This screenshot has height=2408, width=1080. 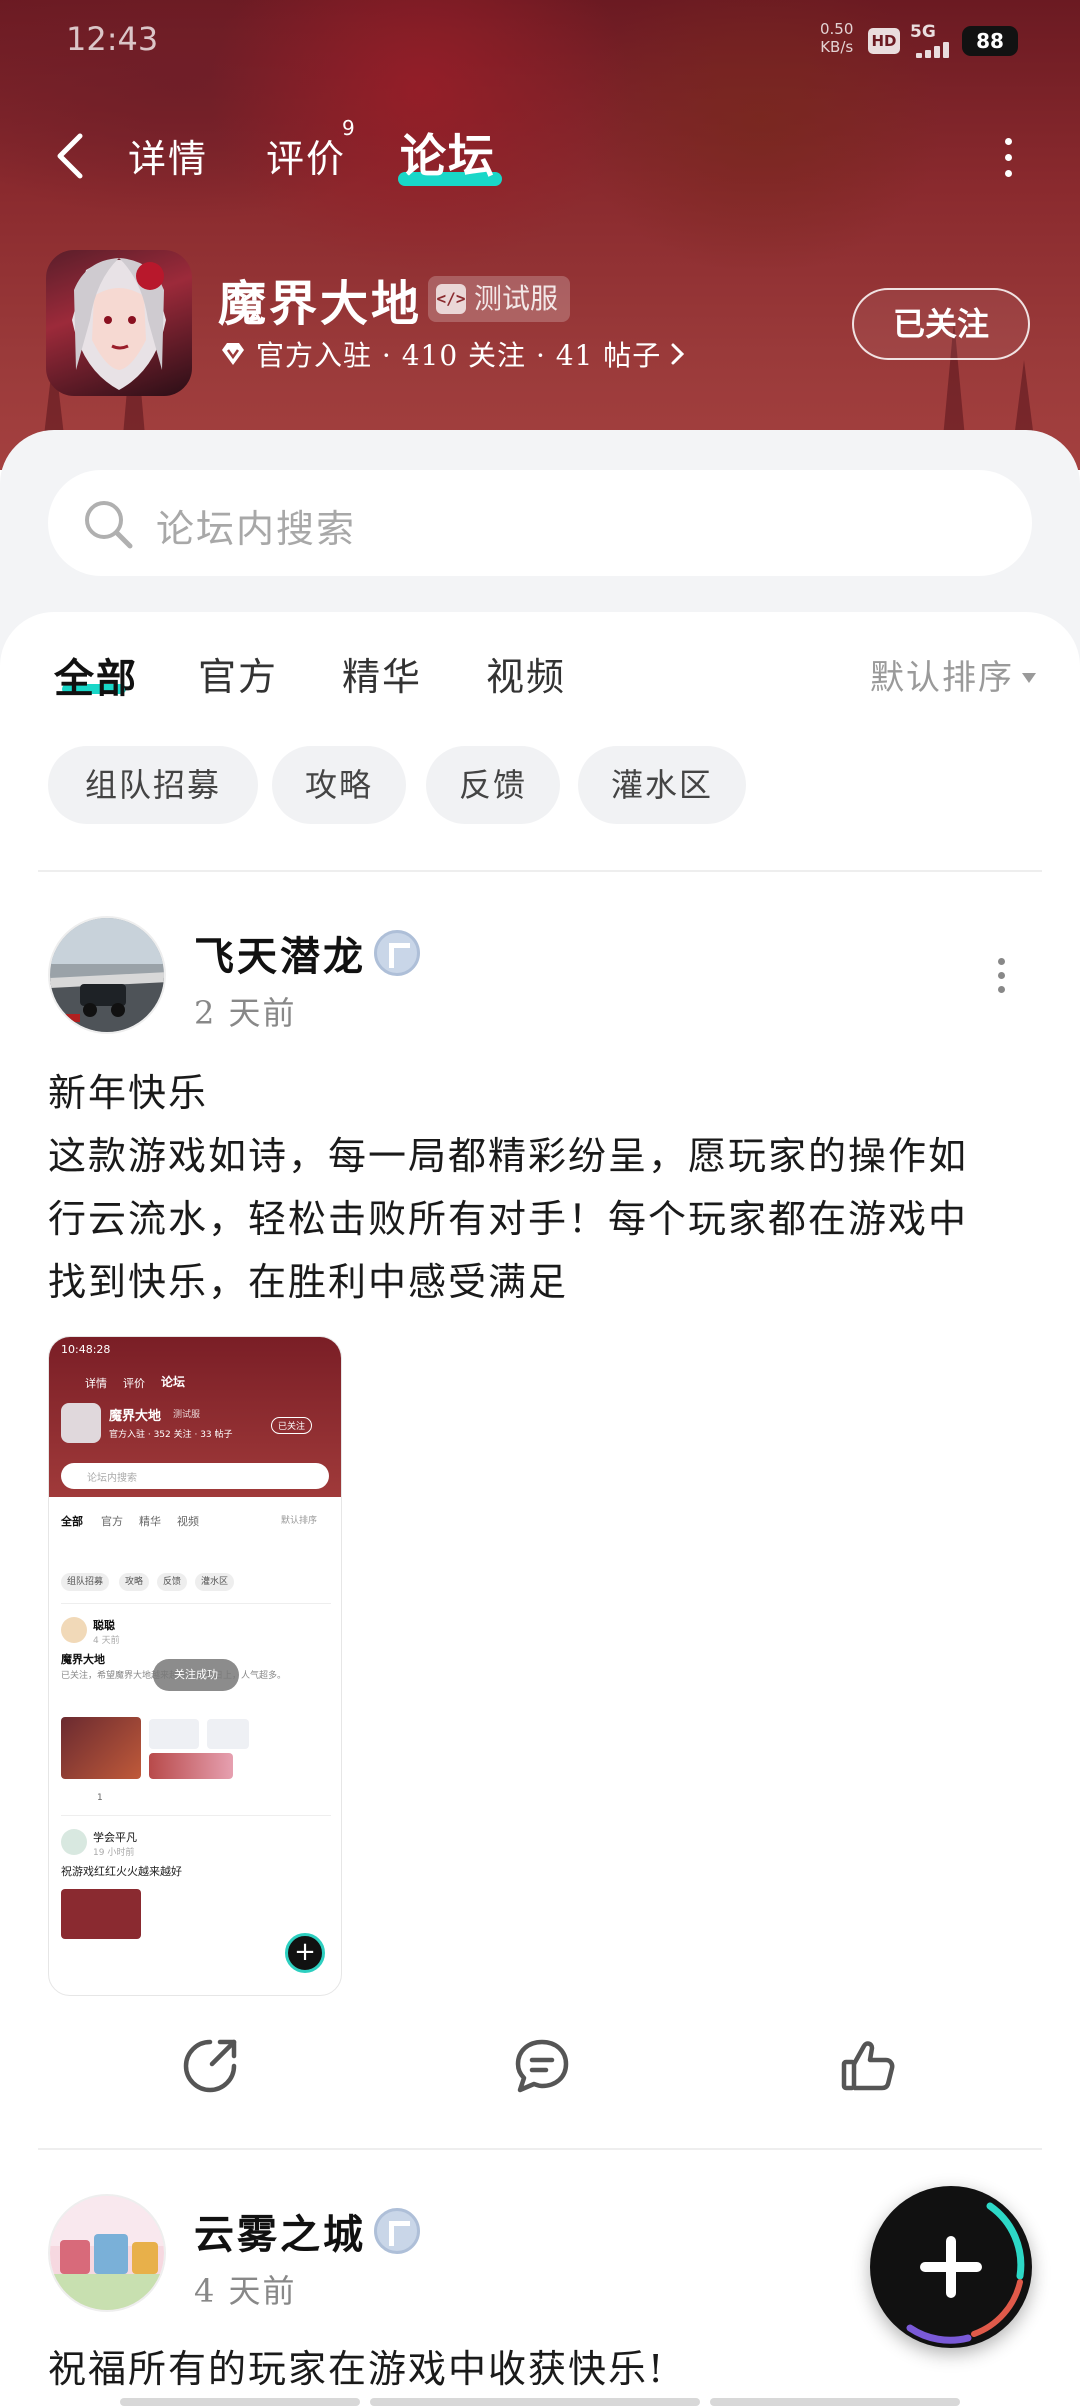 I want to click on signal-icon, so click(x=934, y=50).